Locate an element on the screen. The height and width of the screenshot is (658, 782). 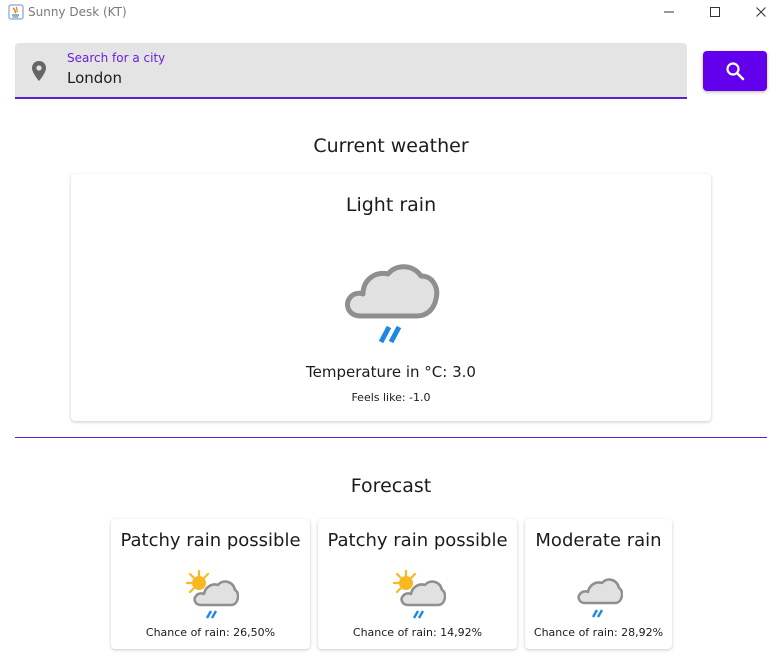
maximize-button is located at coordinates (715, 12).